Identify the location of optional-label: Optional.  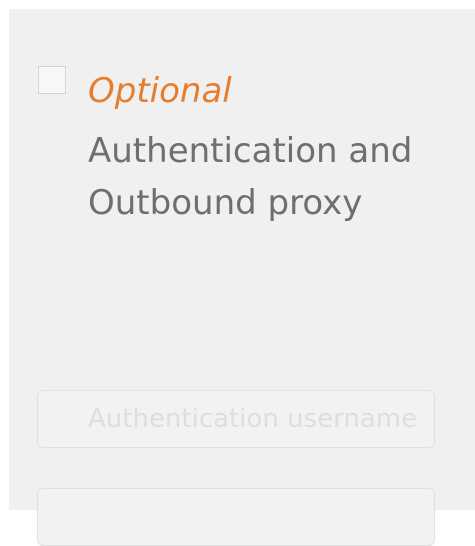
(160, 91).